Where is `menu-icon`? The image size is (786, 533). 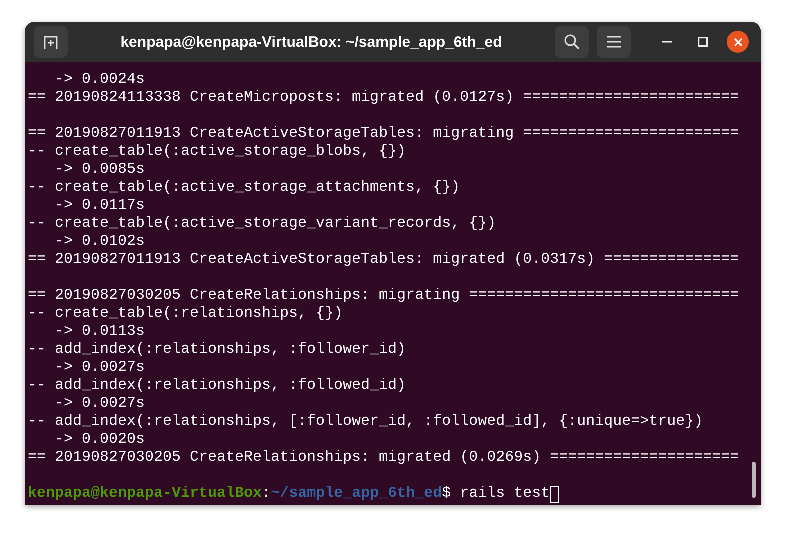
menu-icon is located at coordinates (614, 42).